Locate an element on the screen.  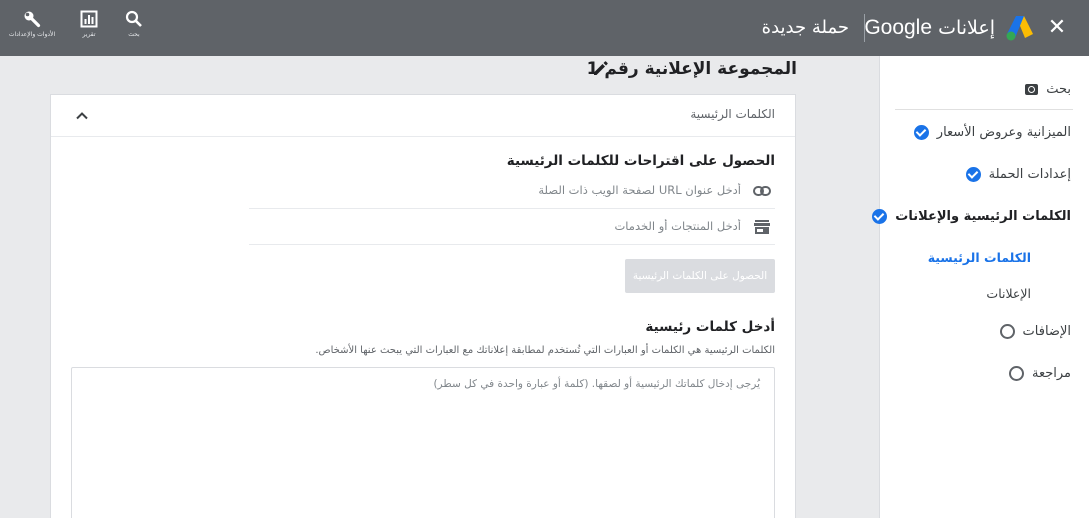
sidebar-item-extensions: الإضافات is located at coordinates (1035, 331).